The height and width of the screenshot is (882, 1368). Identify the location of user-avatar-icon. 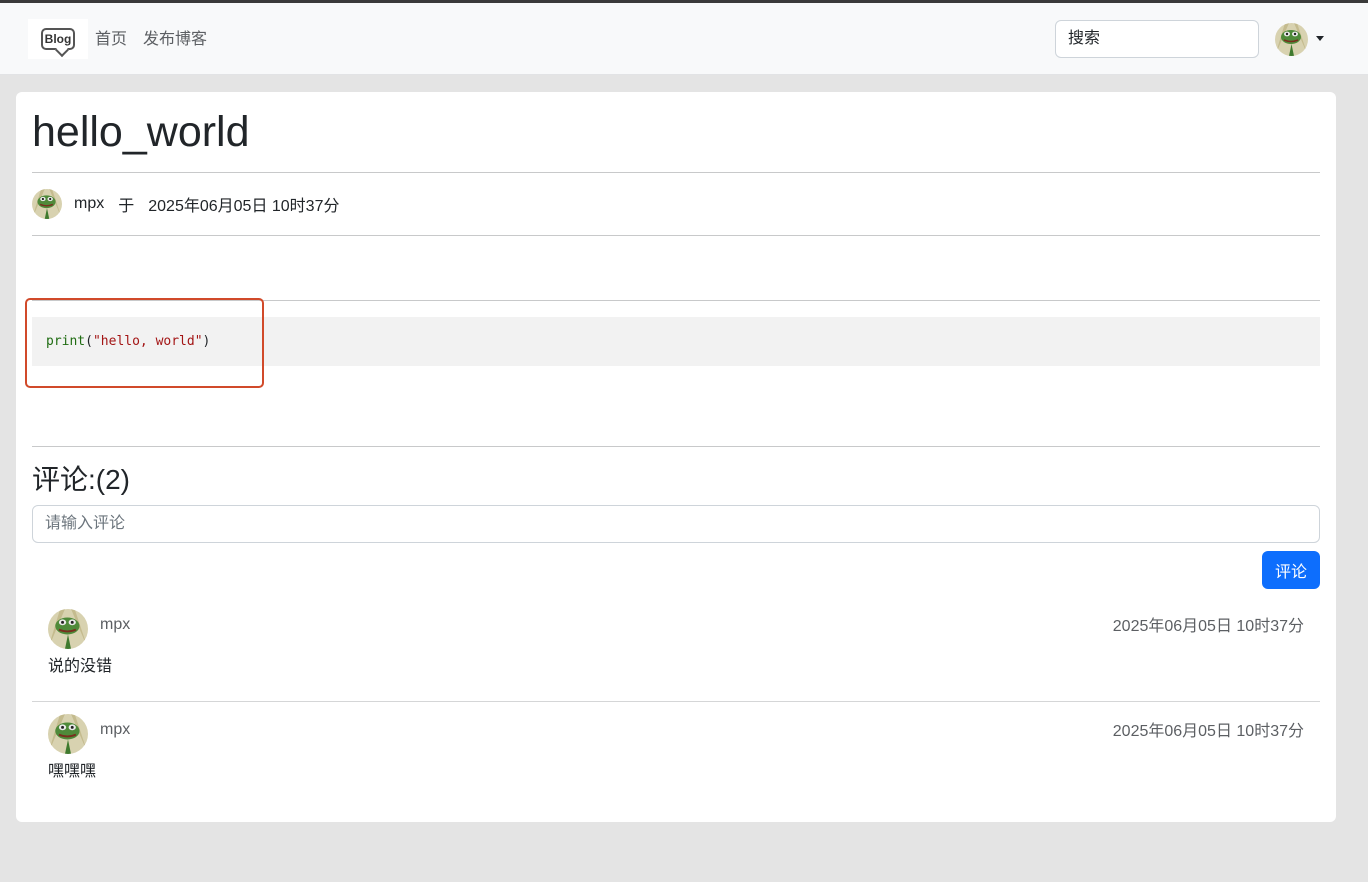
(1291, 39).